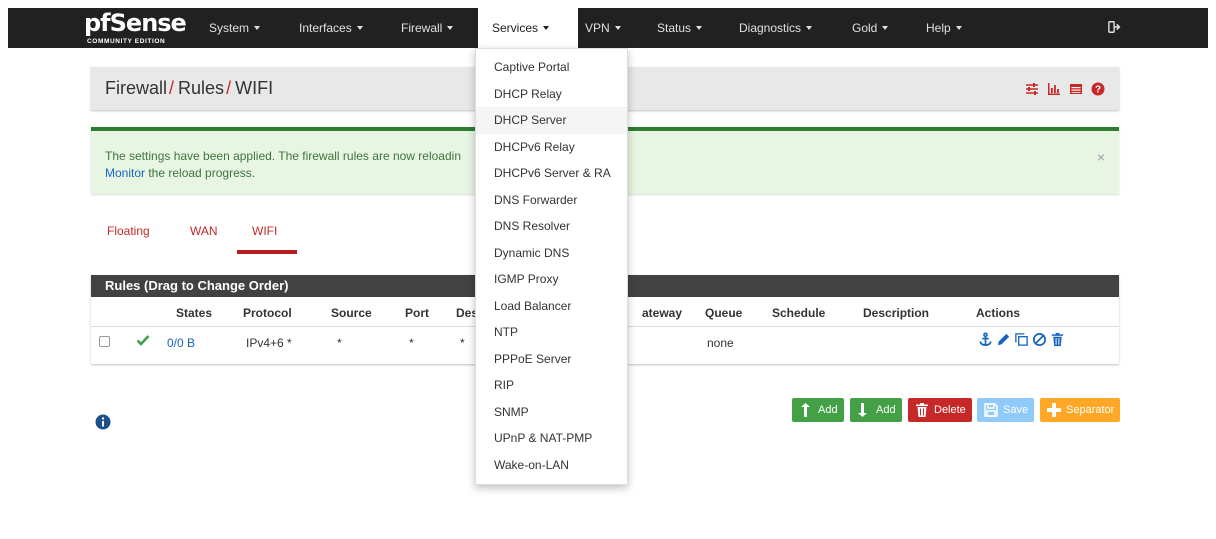 The image size is (1216, 539). I want to click on save-button: Save, so click(1006, 410).